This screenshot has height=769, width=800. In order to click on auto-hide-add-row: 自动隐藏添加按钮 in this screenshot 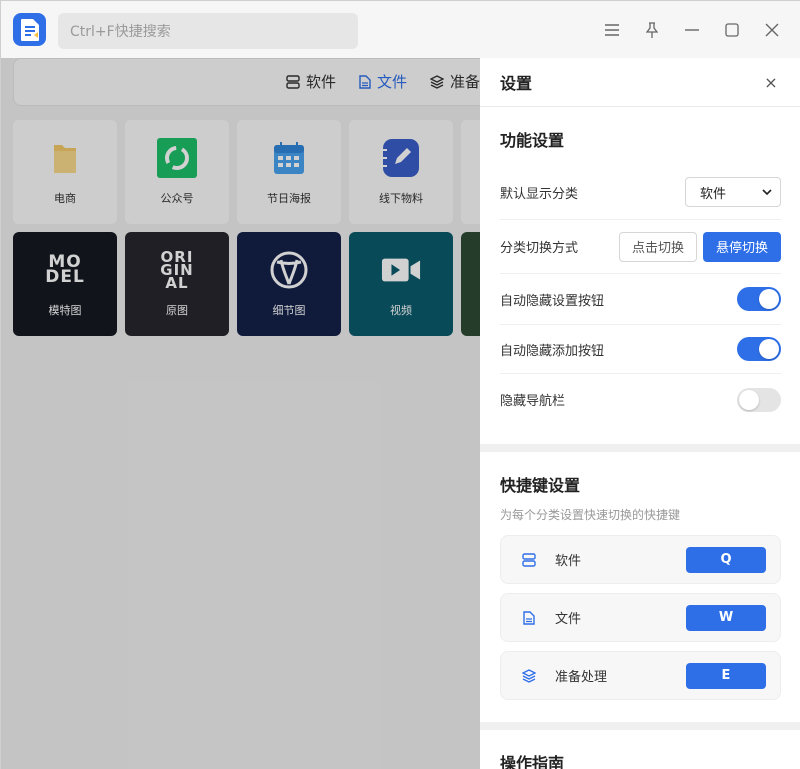, I will do `click(640, 349)`.